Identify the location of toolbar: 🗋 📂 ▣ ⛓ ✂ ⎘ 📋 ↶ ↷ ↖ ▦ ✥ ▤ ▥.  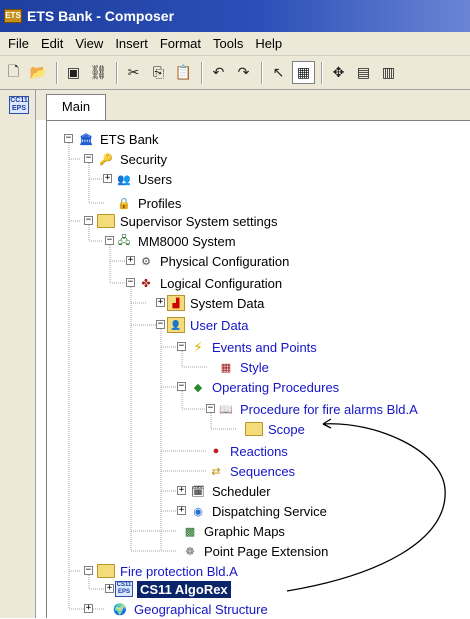
(235, 73).